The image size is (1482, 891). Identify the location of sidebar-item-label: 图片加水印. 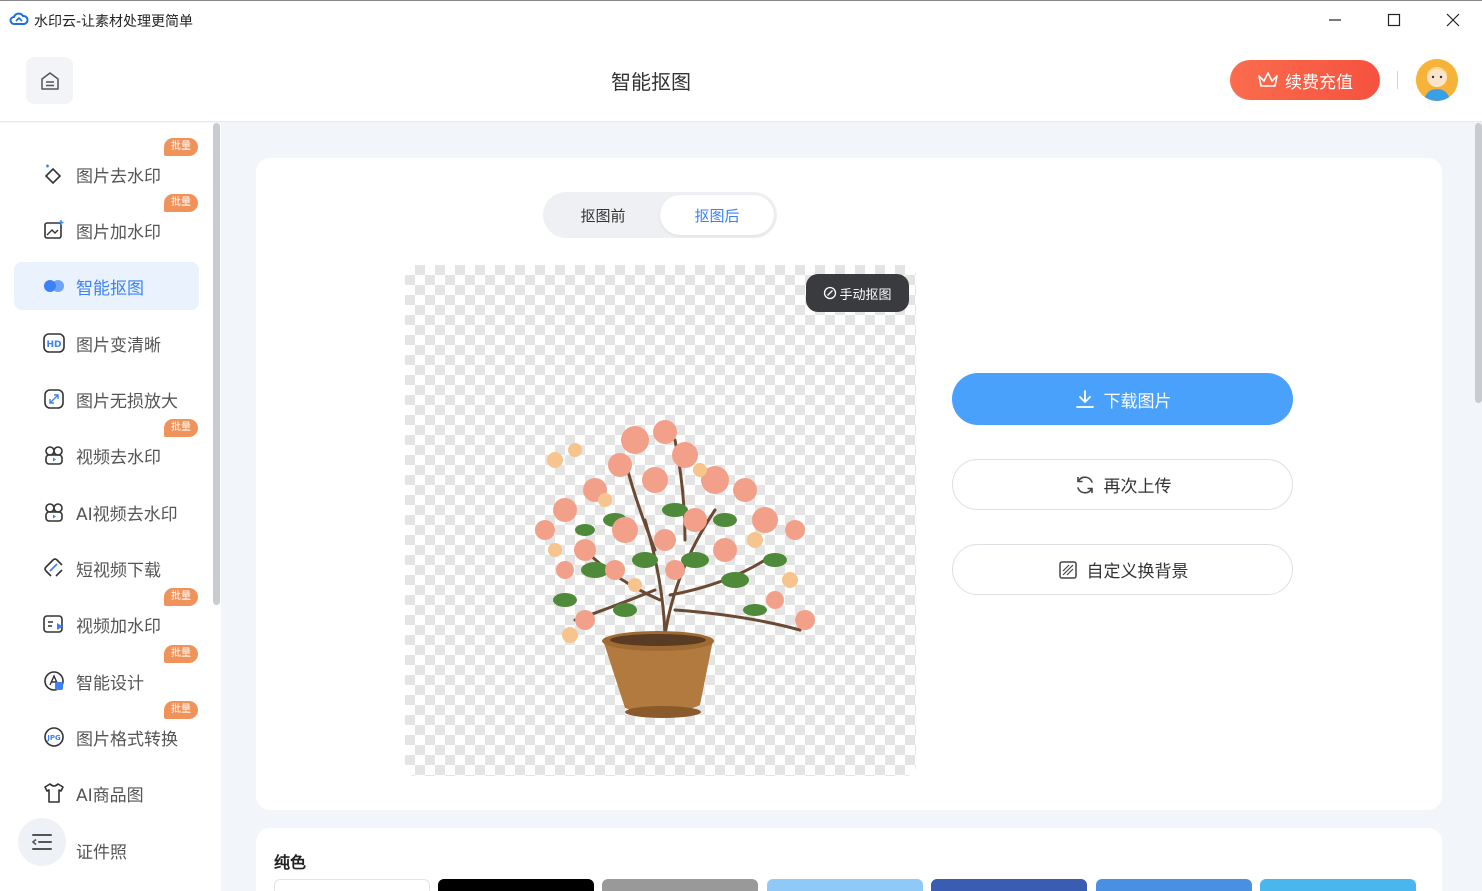
(118, 232).